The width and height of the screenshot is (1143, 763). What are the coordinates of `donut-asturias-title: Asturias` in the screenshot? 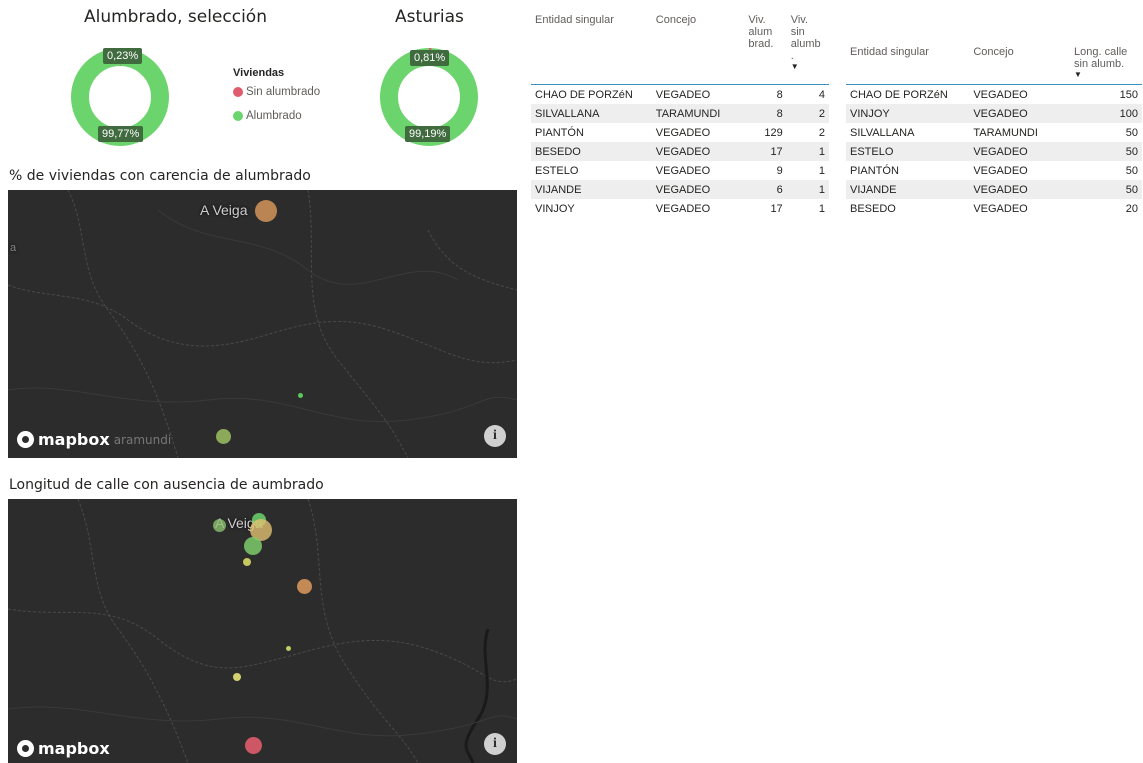 It's located at (429, 17).